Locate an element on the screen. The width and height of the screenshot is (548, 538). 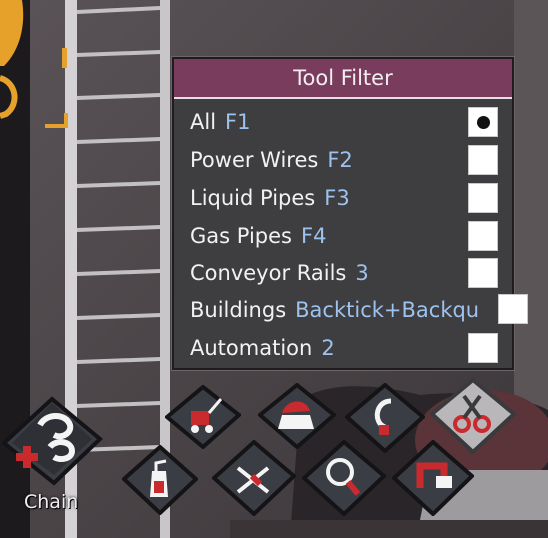
filter-option-buildings: Buildings Backtick+Backqu is located at coordinates (362, 310).